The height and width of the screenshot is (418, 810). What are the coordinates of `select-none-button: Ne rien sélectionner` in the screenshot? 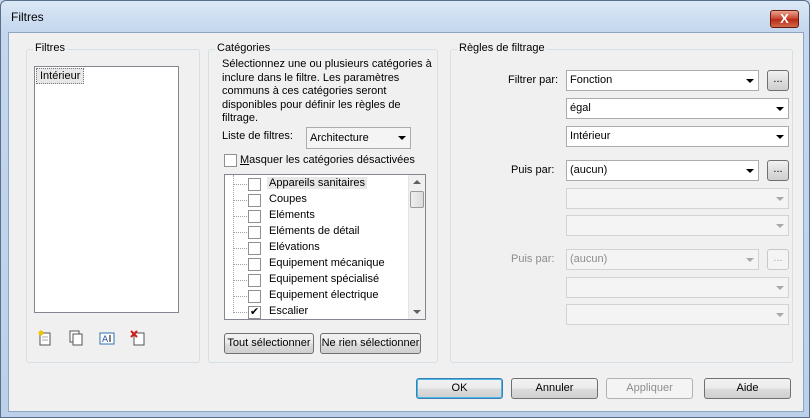 It's located at (370, 343).